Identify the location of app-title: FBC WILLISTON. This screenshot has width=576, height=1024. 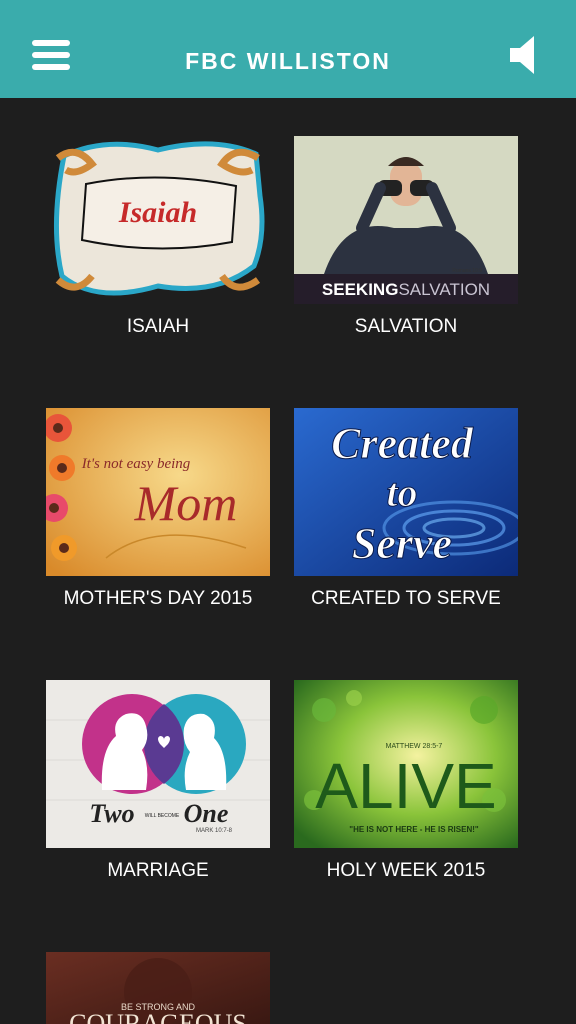
(288, 61).